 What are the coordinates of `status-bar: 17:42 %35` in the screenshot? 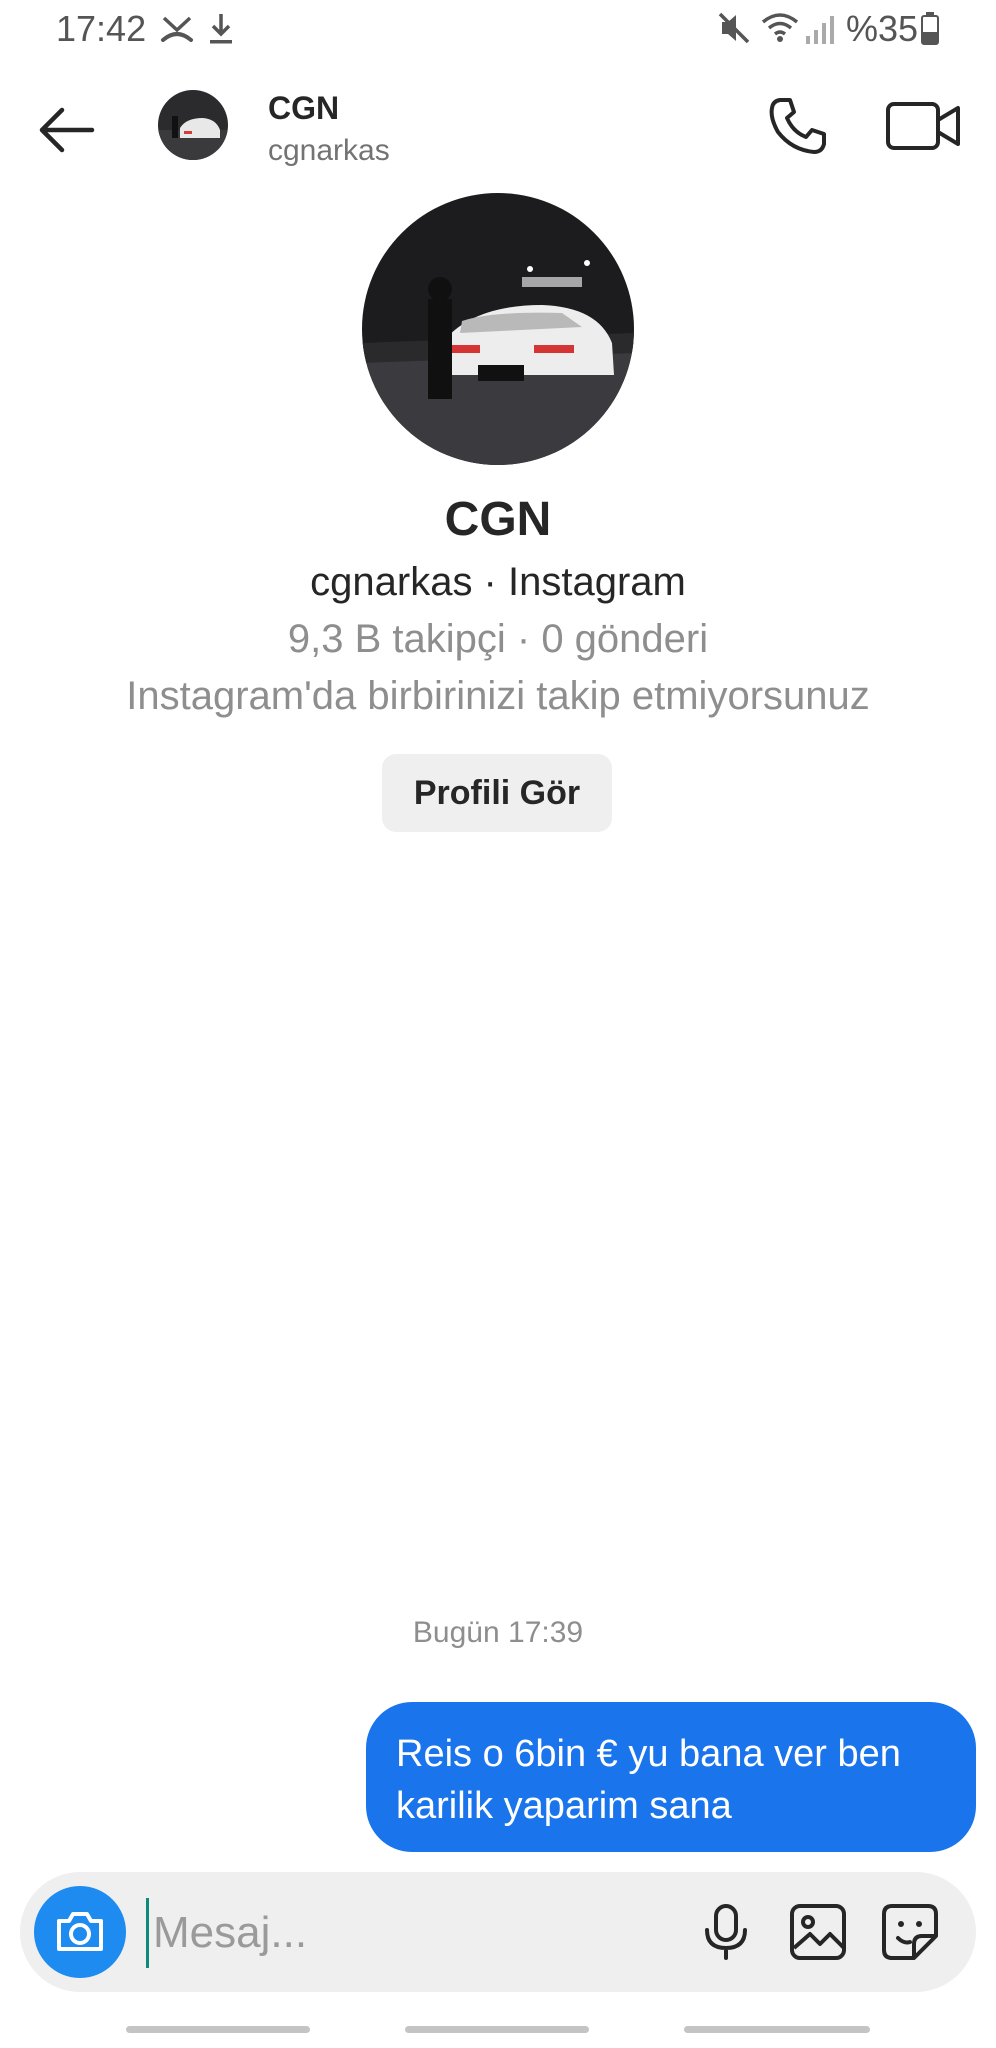 It's located at (498, 30).